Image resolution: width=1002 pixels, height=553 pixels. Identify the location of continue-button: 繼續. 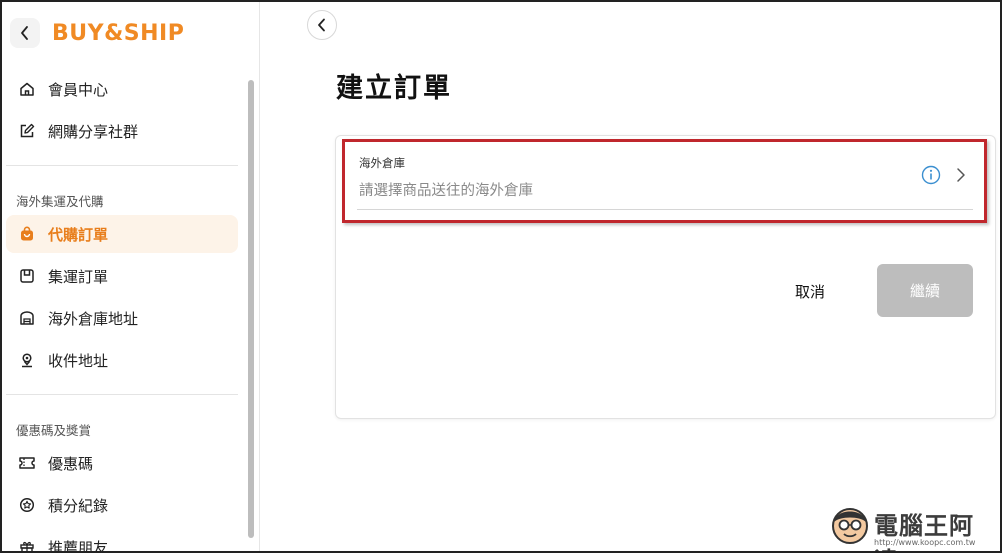
(925, 290).